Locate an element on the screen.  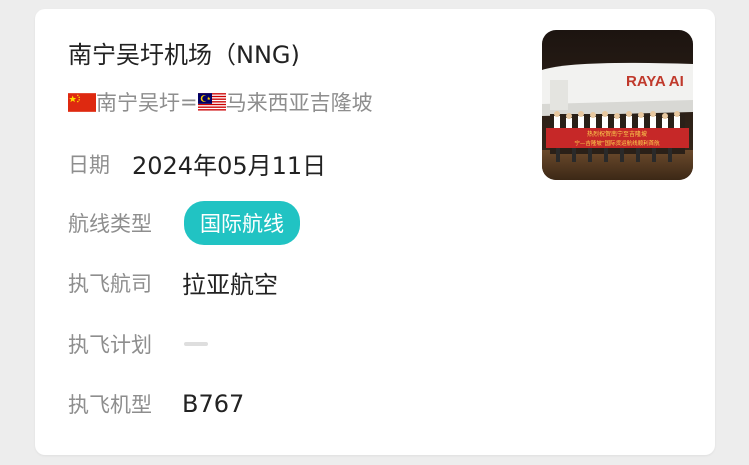
flight-photo: RAYA AI 热烈祝贺南宁至吉隆坡 宁—吉隆坡”国际货运航线顺利首航 is located at coordinates (617, 105).